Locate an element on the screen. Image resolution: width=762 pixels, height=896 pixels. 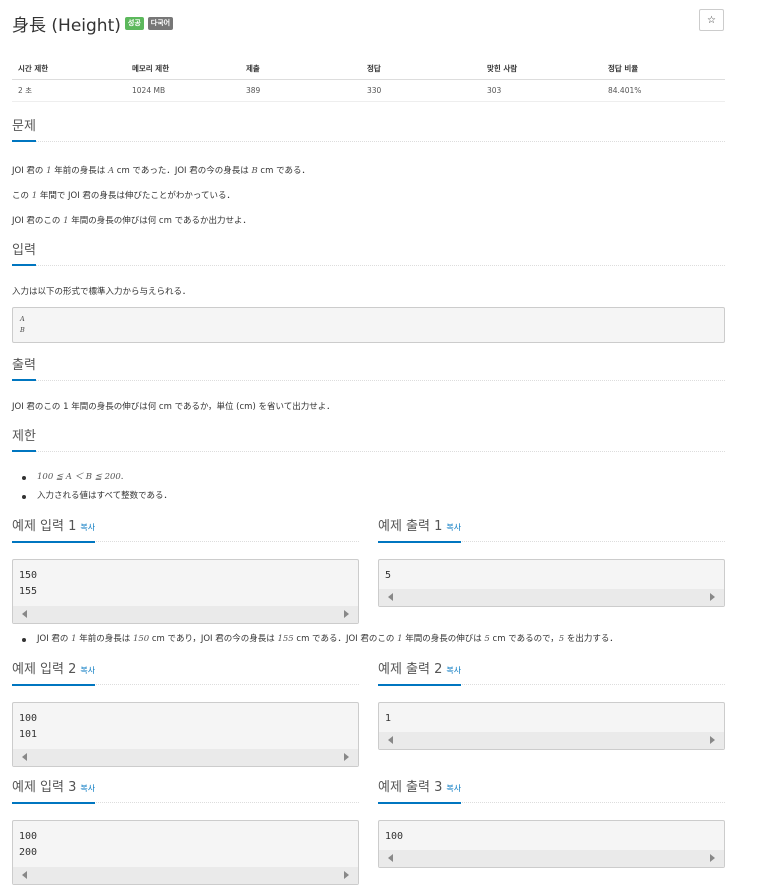
example-input-1-header: 예제 입력 1 복사 is located at coordinates (185, 530).